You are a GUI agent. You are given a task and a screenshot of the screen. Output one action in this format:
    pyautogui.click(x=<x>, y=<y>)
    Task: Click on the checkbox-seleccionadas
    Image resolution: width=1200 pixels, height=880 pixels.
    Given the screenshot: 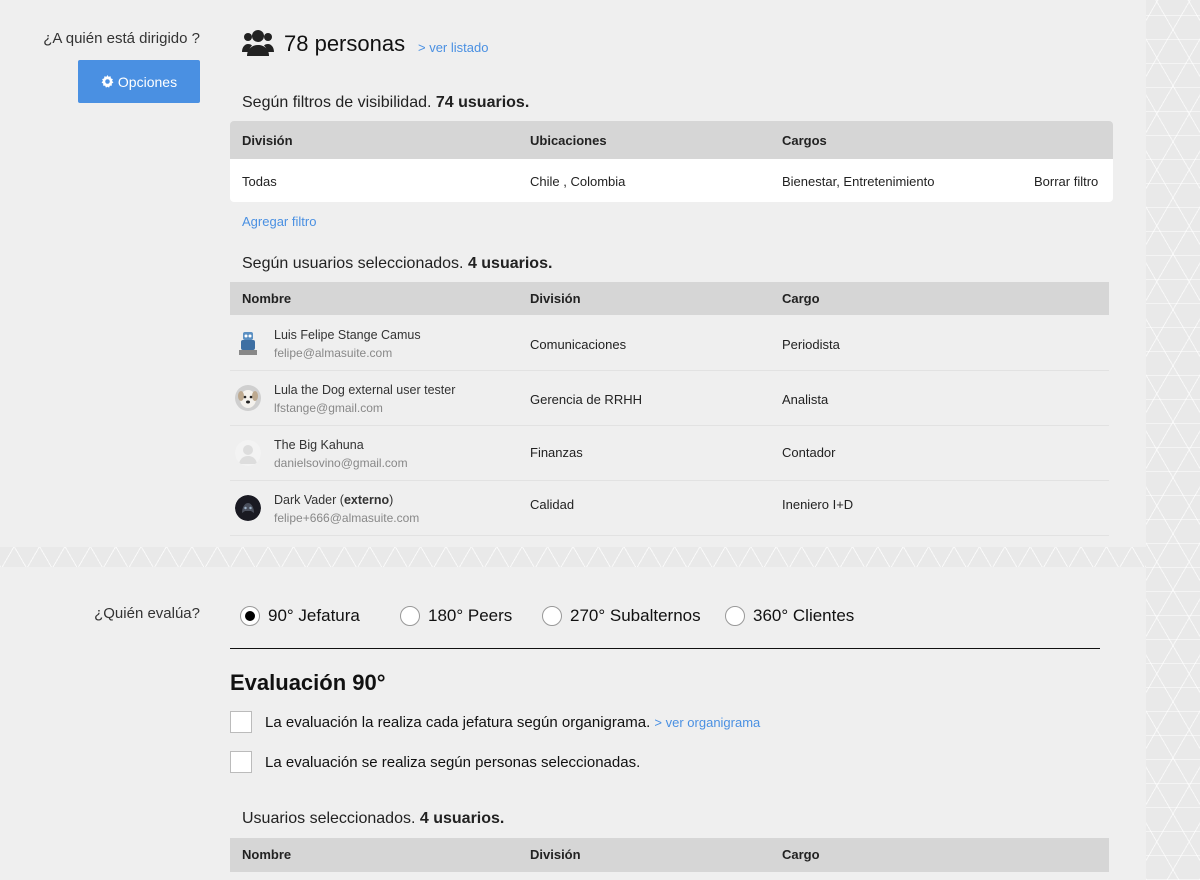 What is the action you would take?
    pyautogui.click(x=241, y=762)
    